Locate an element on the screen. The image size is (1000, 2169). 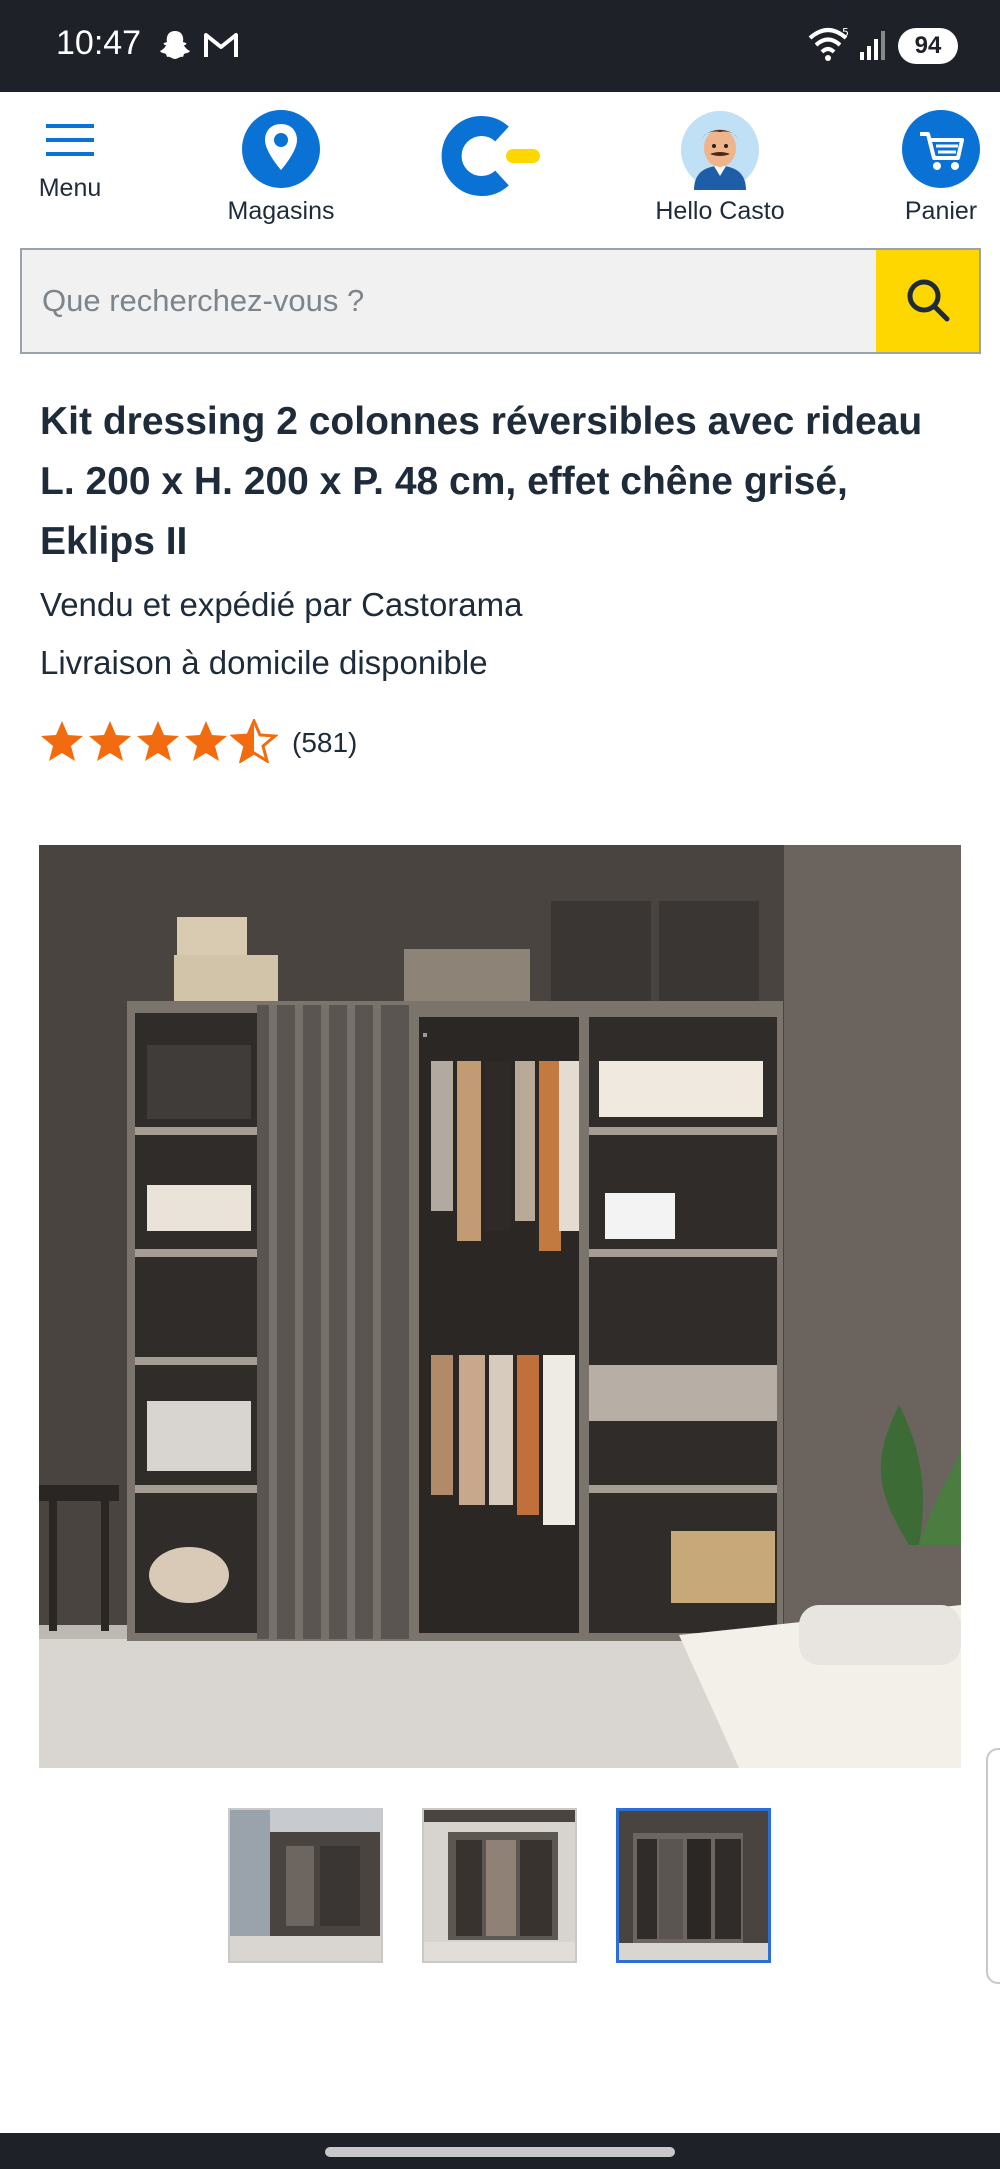
menu-button: Menu is located at coordinates (70, 161).